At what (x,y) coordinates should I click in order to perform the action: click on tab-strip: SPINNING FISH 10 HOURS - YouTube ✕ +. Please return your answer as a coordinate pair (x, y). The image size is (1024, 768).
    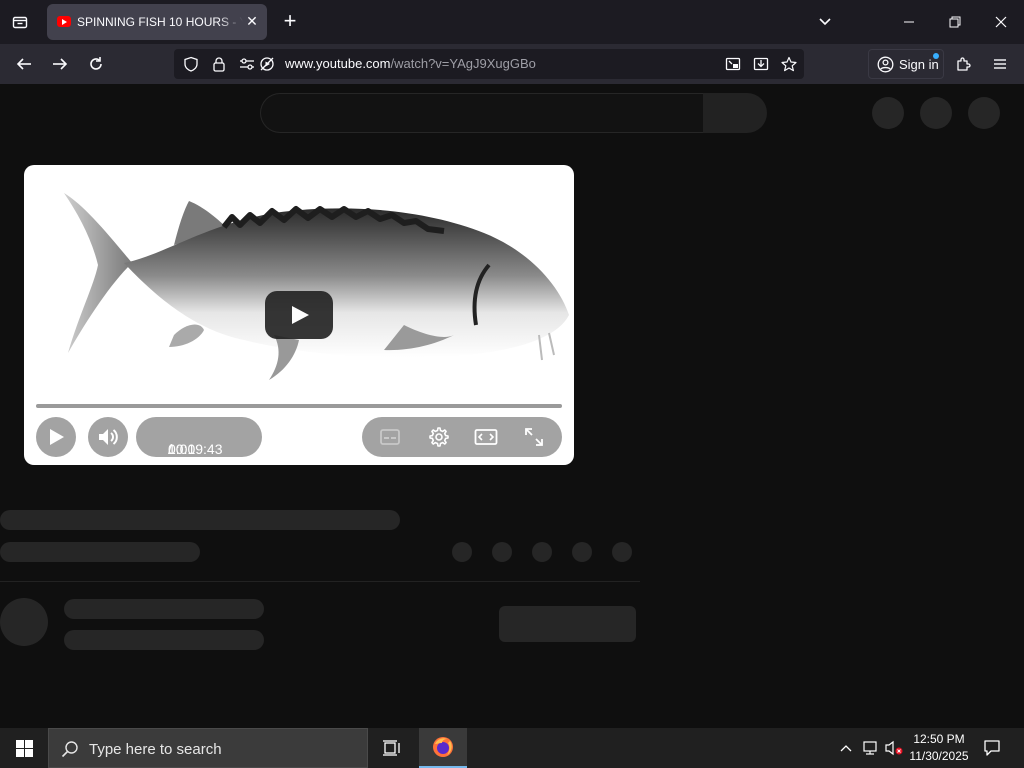
    Looking at the image, I should click on (512, 22).